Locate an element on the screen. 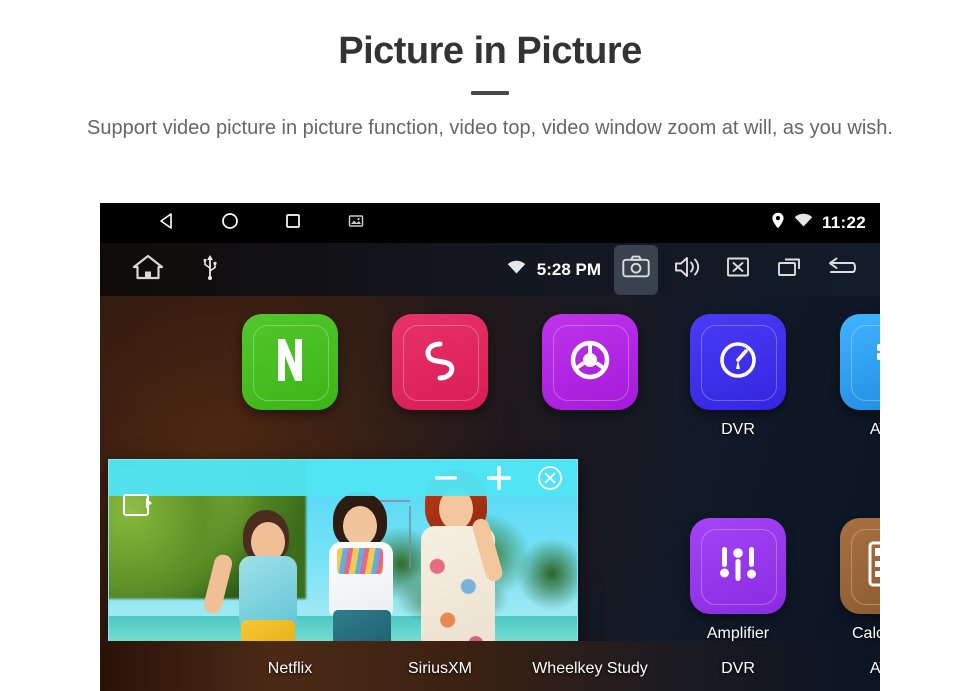 The width and height of the screenshot is (980, 691). close-box-icon is located at coordinates (738, 269).